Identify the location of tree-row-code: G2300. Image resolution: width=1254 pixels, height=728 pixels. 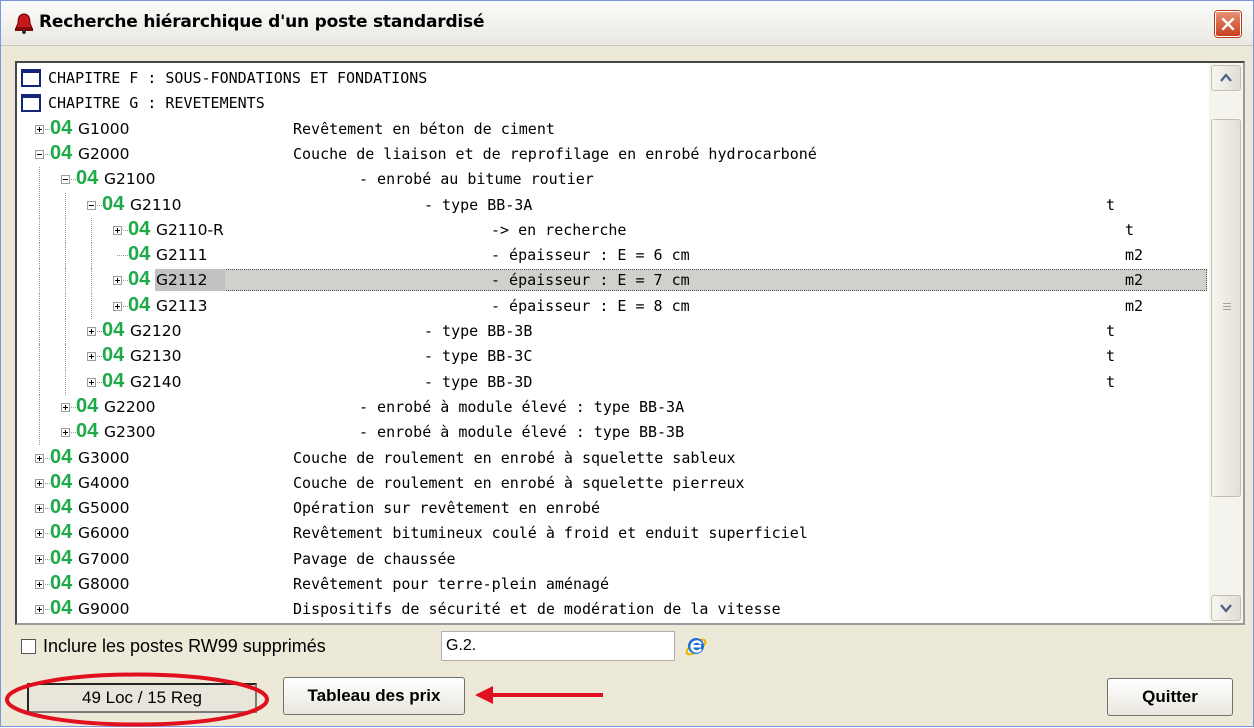
(130, 432).